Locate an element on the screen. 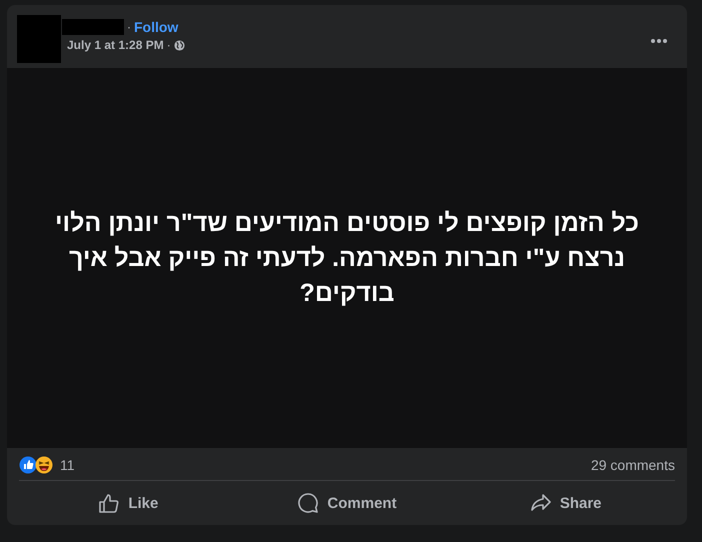  timestamp-link: July 1 at 1:28 PM is located at coordinates (115, 45).